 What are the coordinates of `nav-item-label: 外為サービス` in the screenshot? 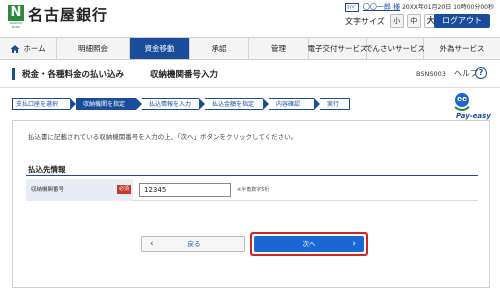 It's located at (462, 48).